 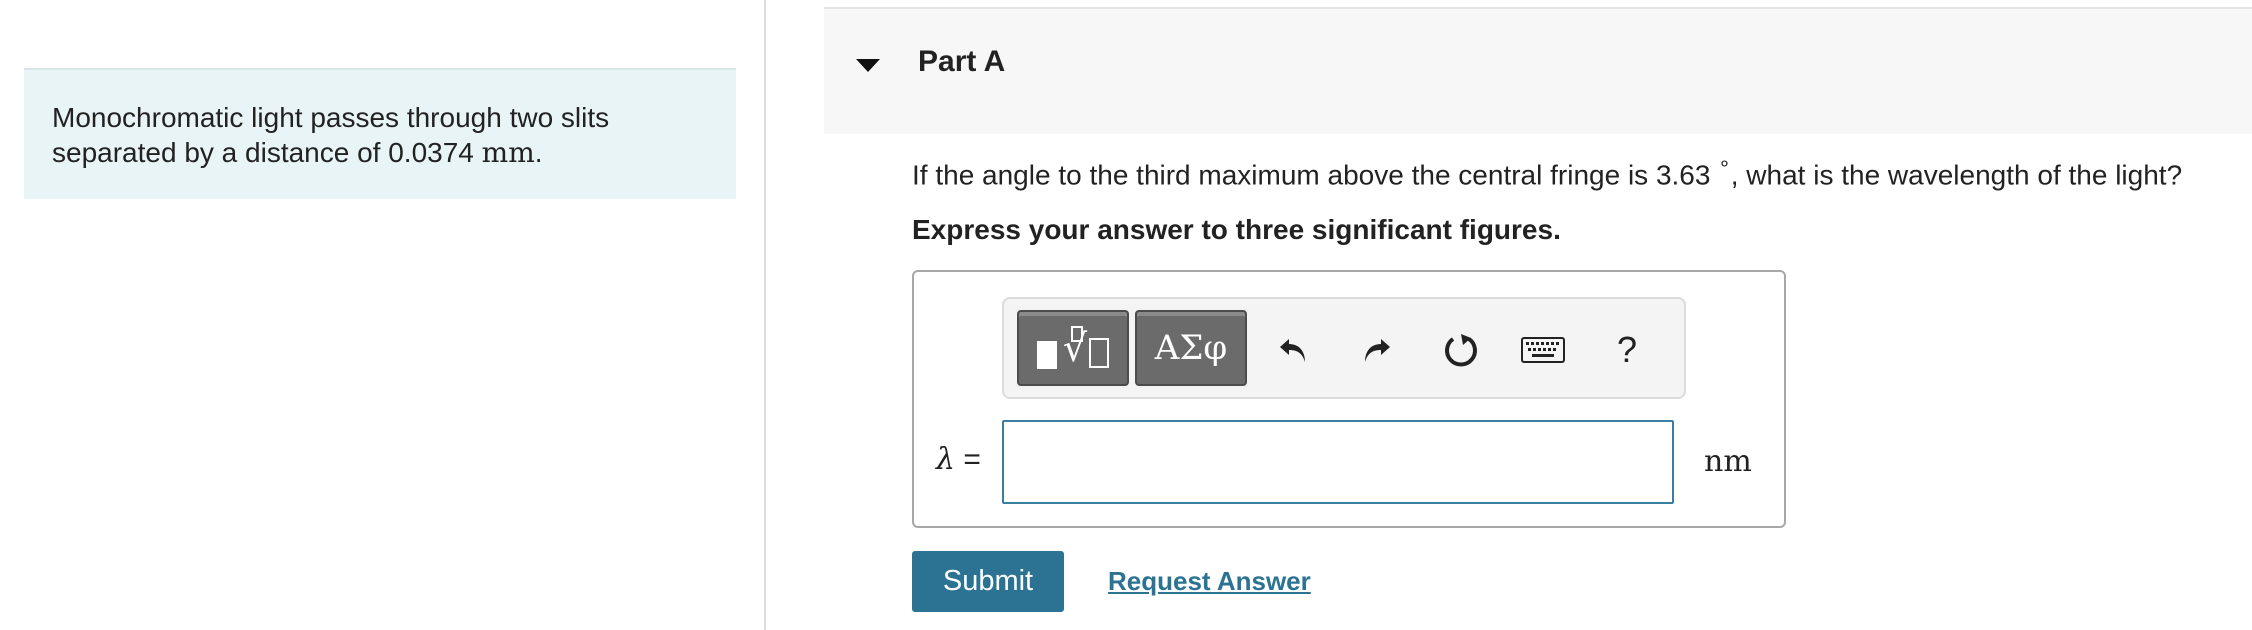 What do you see at coordinates (1209, 581) in the screenshot?
I see `request-answer-link: Request Answer` at bounding box center [1209, 581].